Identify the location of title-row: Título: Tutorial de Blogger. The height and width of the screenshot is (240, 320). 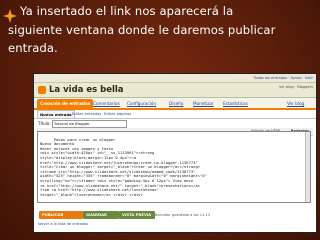
(175, 123).